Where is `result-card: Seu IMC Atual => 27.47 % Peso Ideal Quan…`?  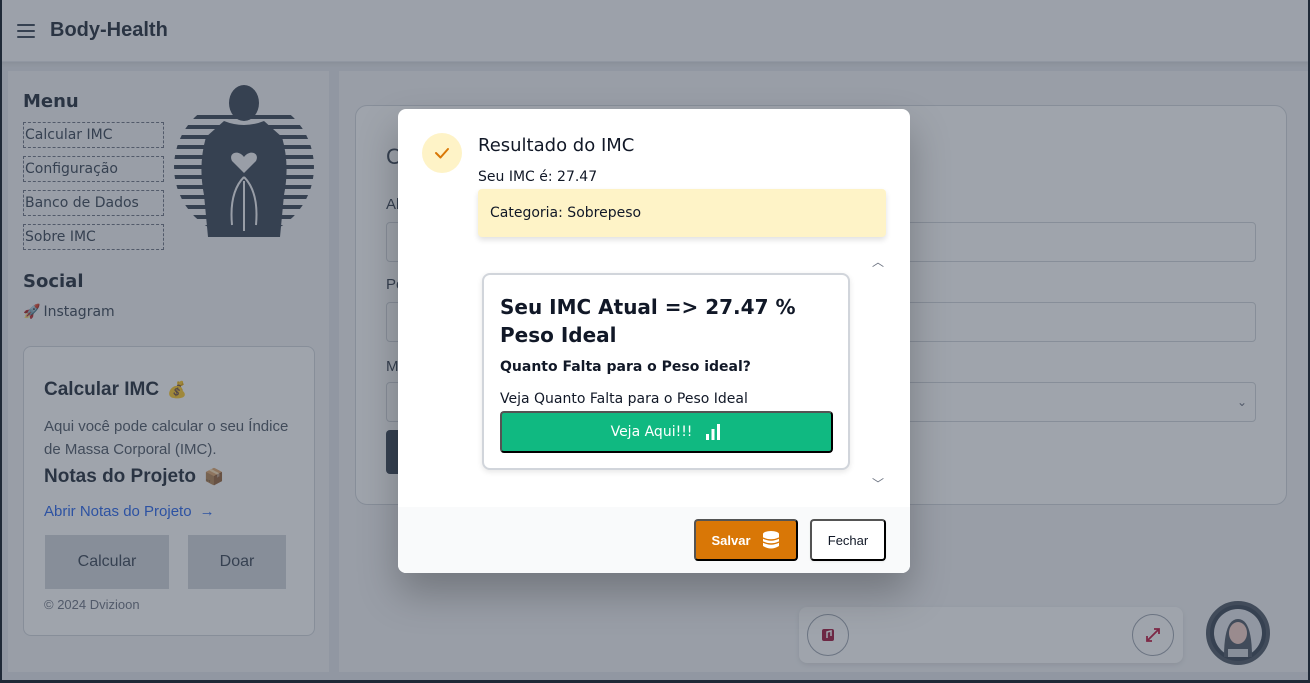 result-card: Seu IMC Atual => 27.47 % Peso Ideal Quan… is located at coordinates (666, 371).